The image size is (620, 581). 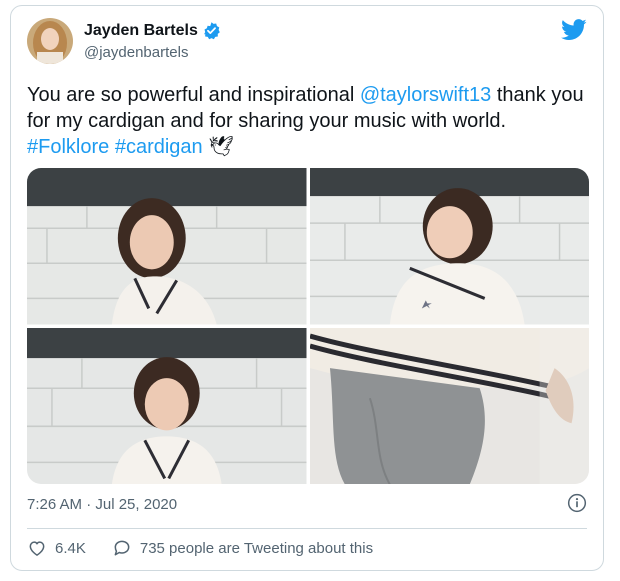 I want to click on avatar, so click(x=50, y=41).